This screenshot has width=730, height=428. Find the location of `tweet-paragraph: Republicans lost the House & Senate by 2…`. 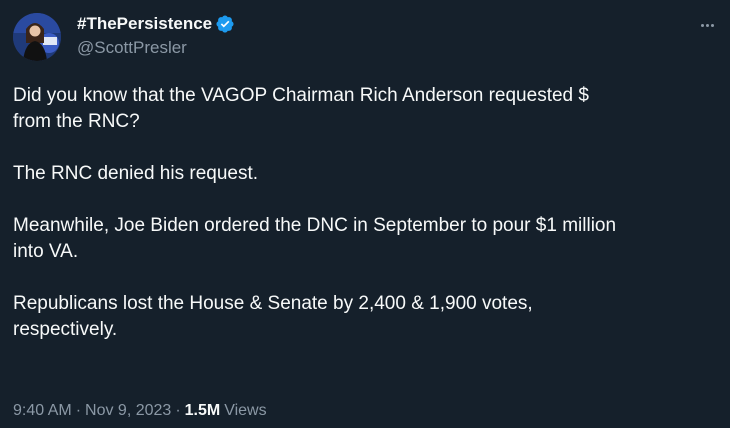

tweet-paragraph: Republicans lost the House & Senate by 2… is located at coordinates (273, 316).